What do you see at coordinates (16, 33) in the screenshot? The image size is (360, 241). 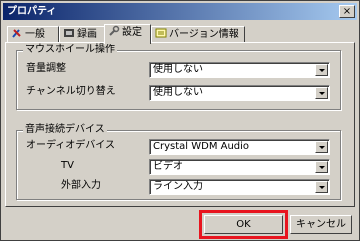 I see `tools-icon` at bounding box center [16, 33].